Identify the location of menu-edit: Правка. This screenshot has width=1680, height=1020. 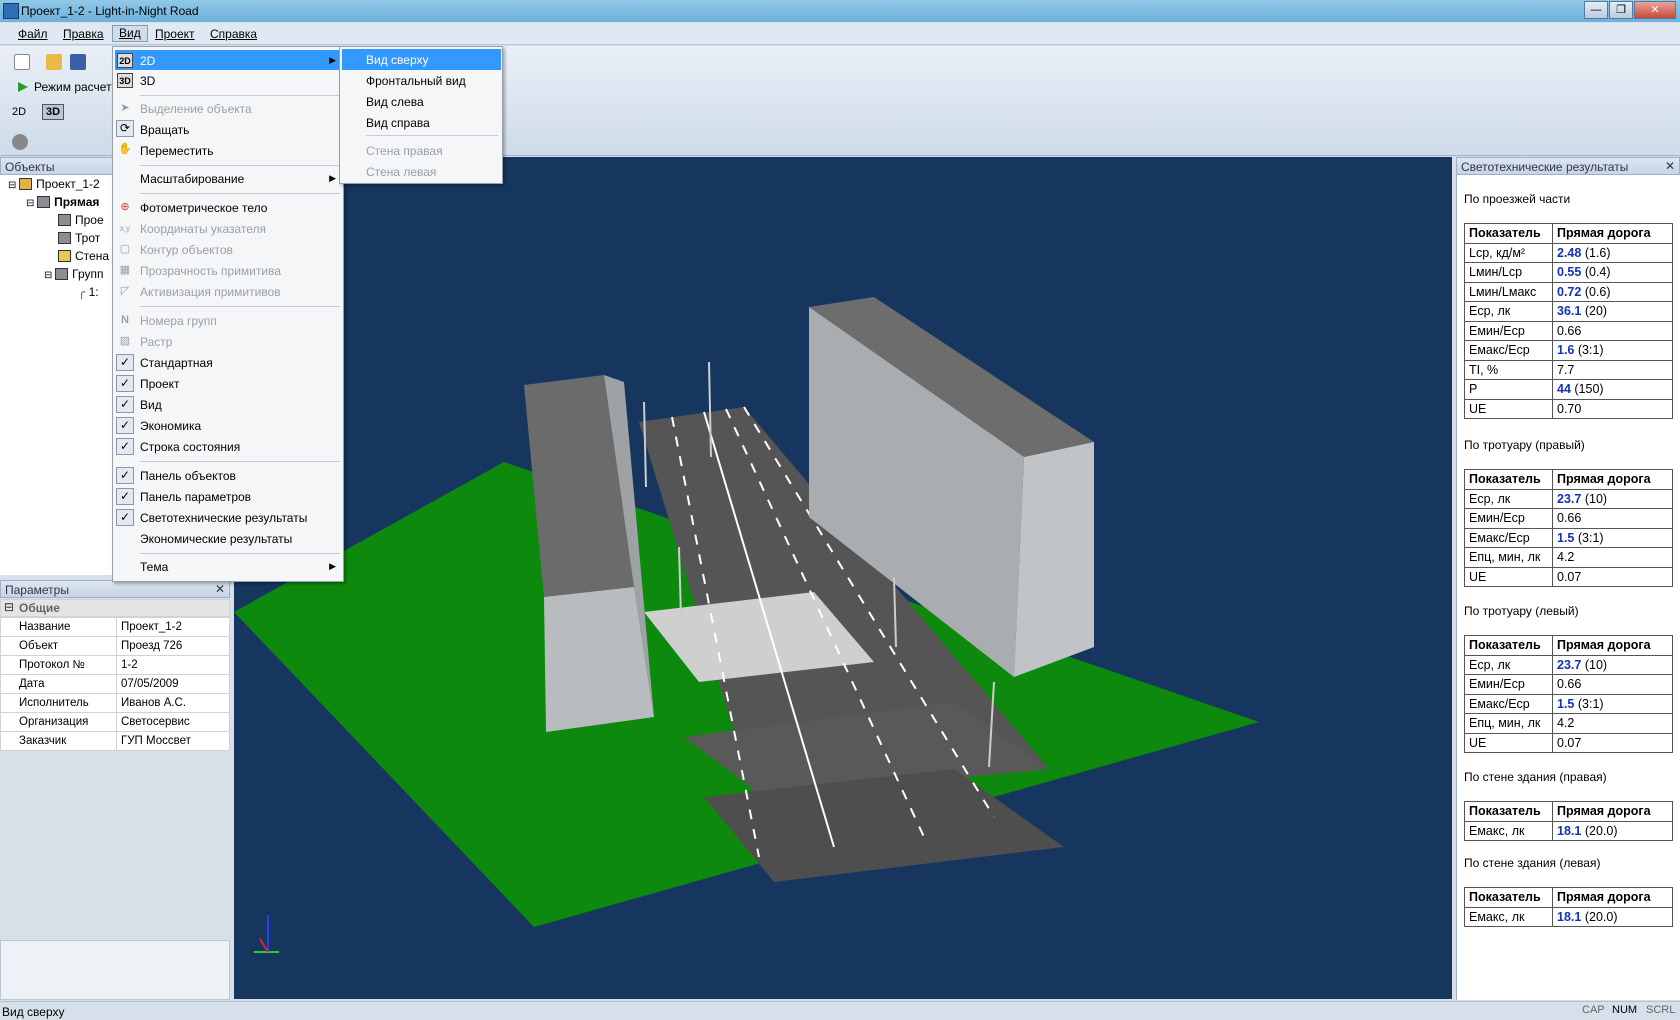
(83, 34).